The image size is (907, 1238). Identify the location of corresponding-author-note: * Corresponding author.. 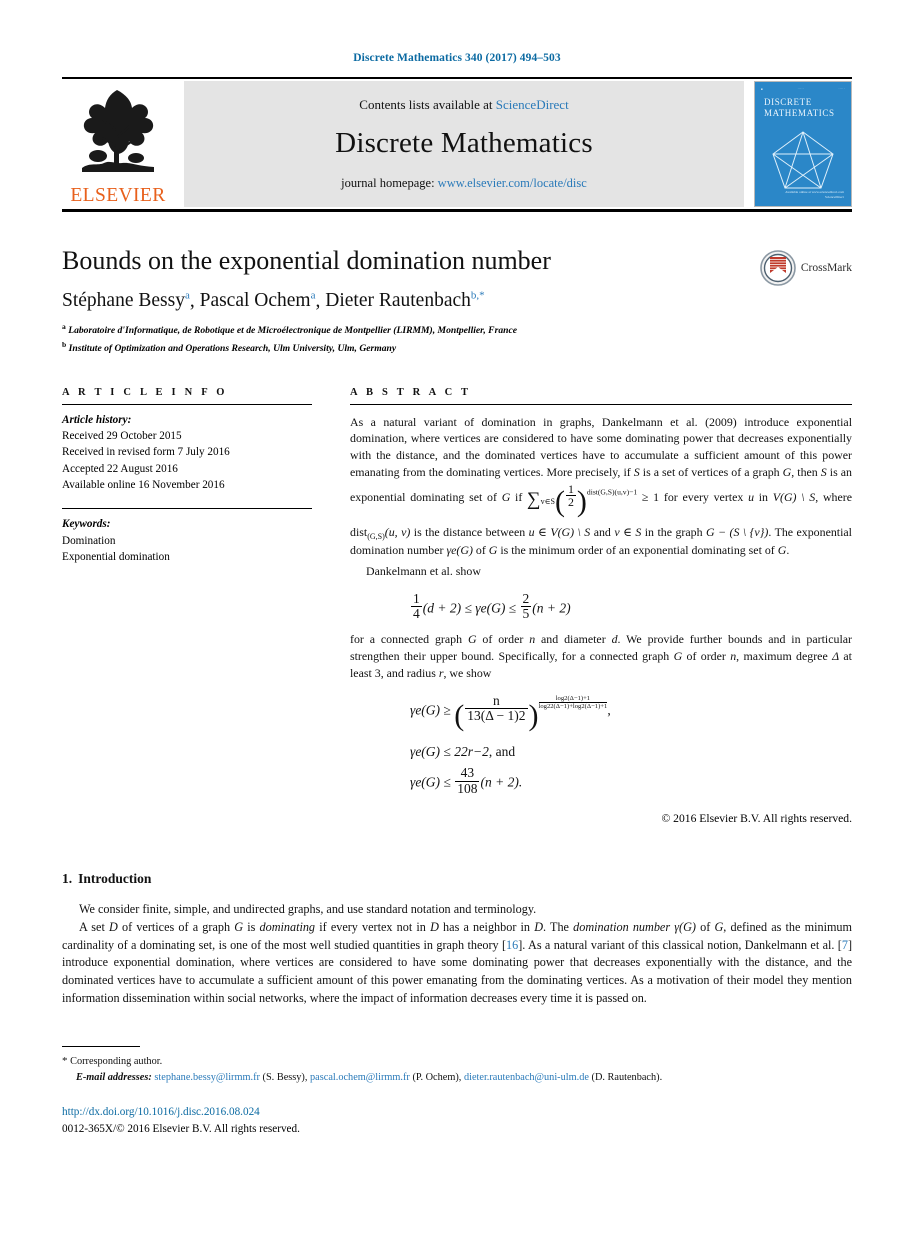
(112, 1060).